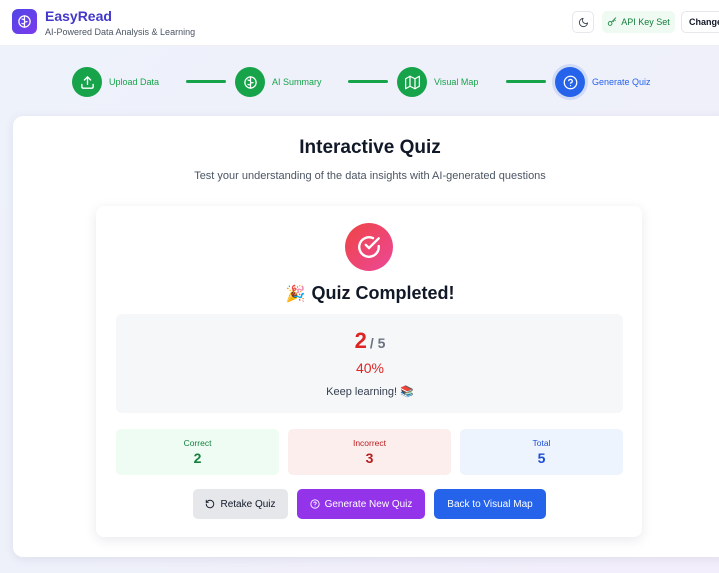  What do you see at coordinates (297, 82) in the screenshot?
I see `step-label-ai-summary: AI Summary` at bounding box center [297, 82].